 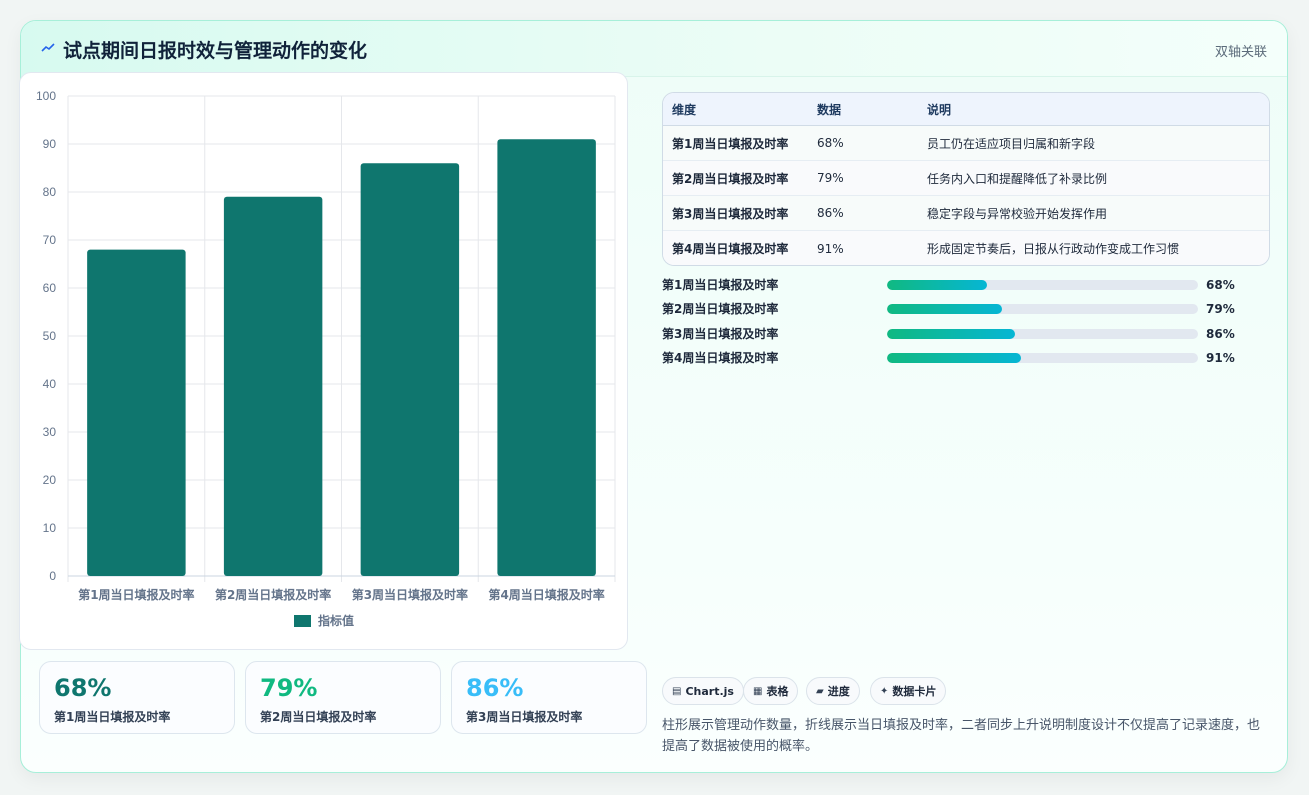 I want to click on x-tick-label: 第2周当日填报及时率, so click(x=273, y=594).